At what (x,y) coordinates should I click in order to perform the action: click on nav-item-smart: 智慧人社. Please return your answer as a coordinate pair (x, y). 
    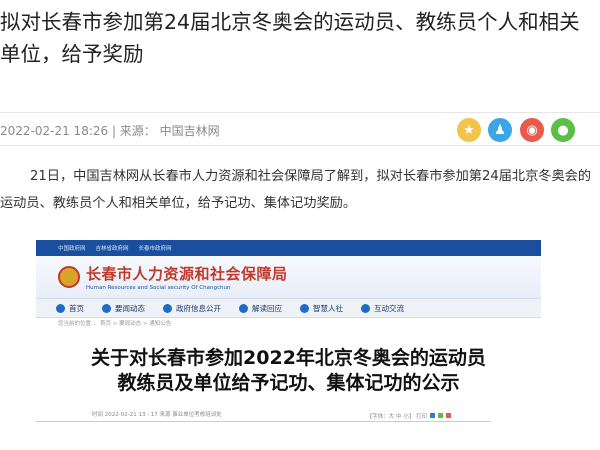
    Looking at the image, I should click on (321, 308).